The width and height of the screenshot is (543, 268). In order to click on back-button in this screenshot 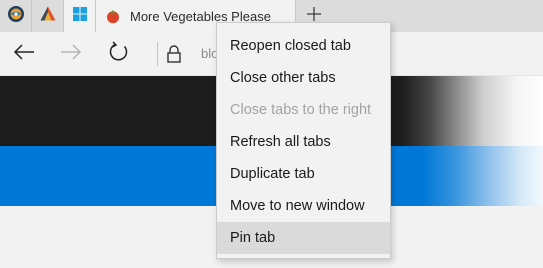, I will do `click(24, 54)`.